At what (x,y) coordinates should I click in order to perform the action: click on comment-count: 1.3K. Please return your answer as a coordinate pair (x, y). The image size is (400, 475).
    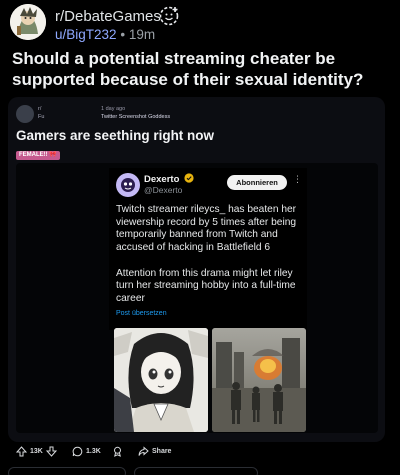
    Looking at the image, I should click on (93, 451).